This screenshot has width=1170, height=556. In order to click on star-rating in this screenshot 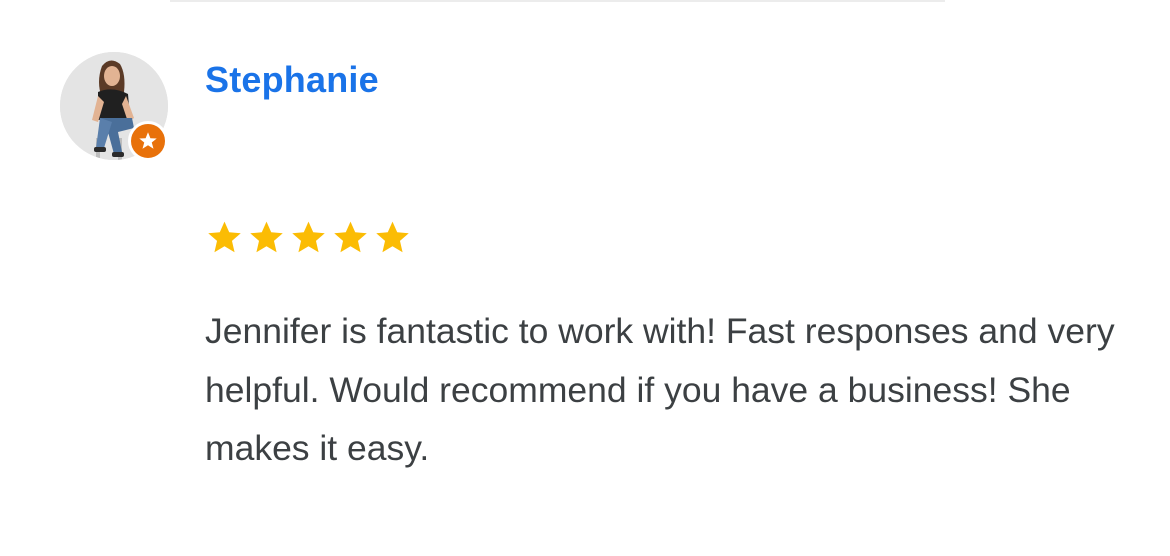, I will do `click(308, 237)`.